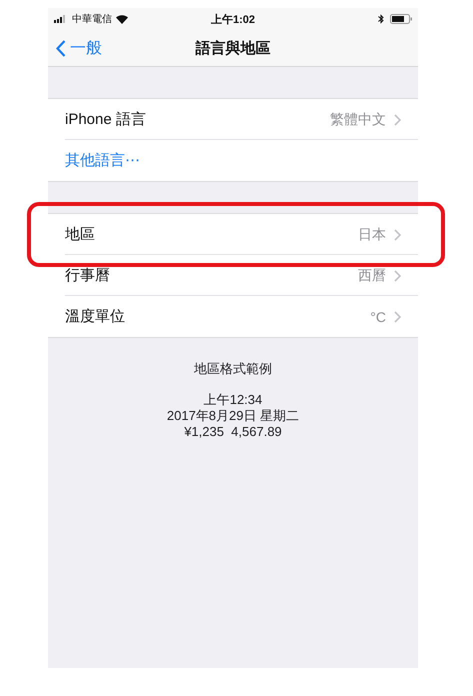 The height and width of the screenshot is (696, 473). I want to click on settings-row: iPhone 語言 繁體中文, so click(233, 119).